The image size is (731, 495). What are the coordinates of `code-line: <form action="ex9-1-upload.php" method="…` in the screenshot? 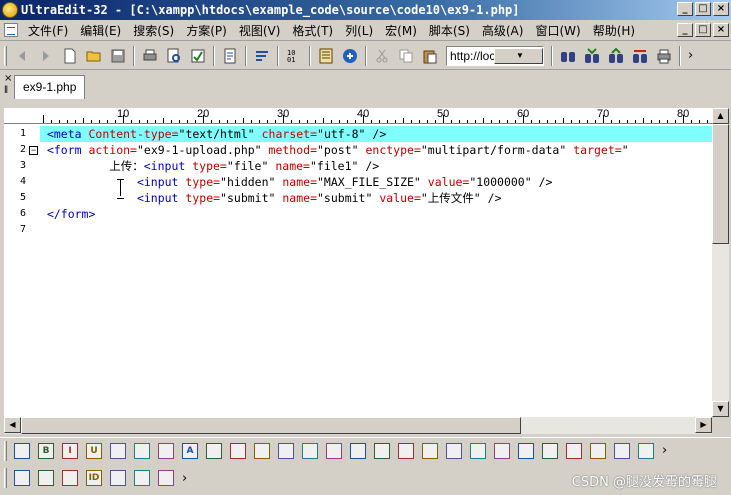 It's located at (376, 150).